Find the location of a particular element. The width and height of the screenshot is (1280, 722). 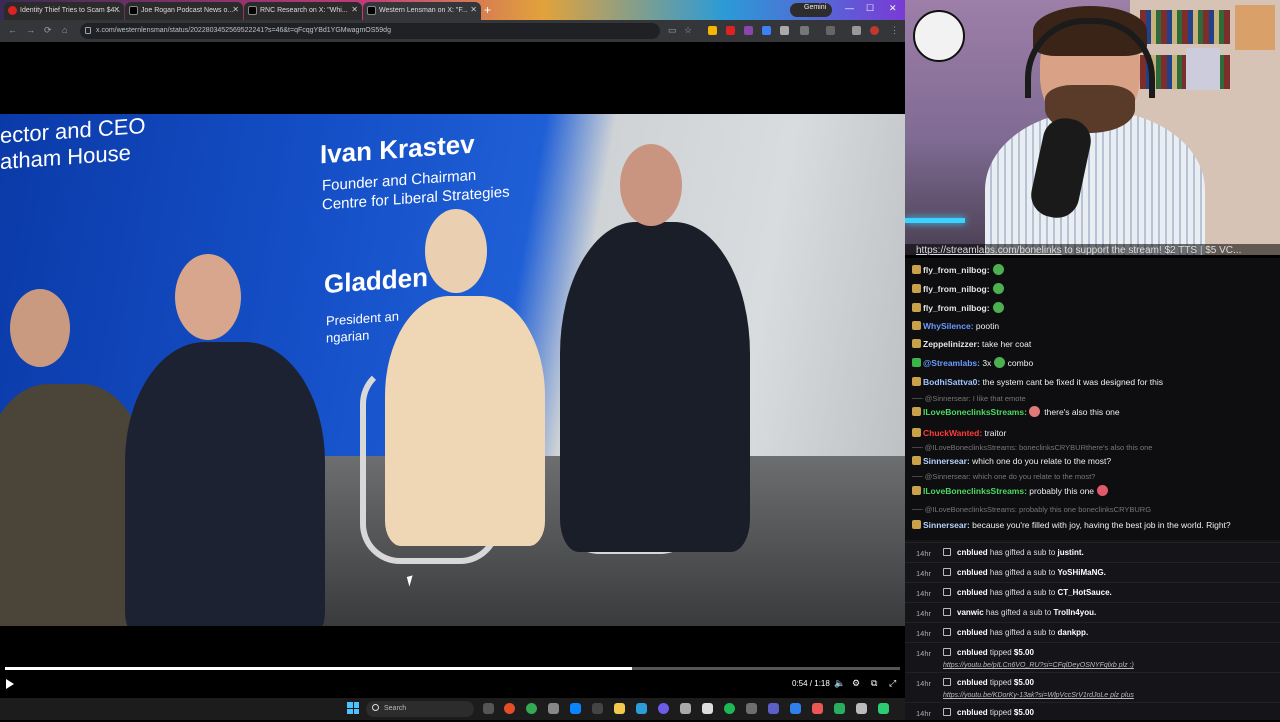

download-icon is located at coordinates (856, 30).